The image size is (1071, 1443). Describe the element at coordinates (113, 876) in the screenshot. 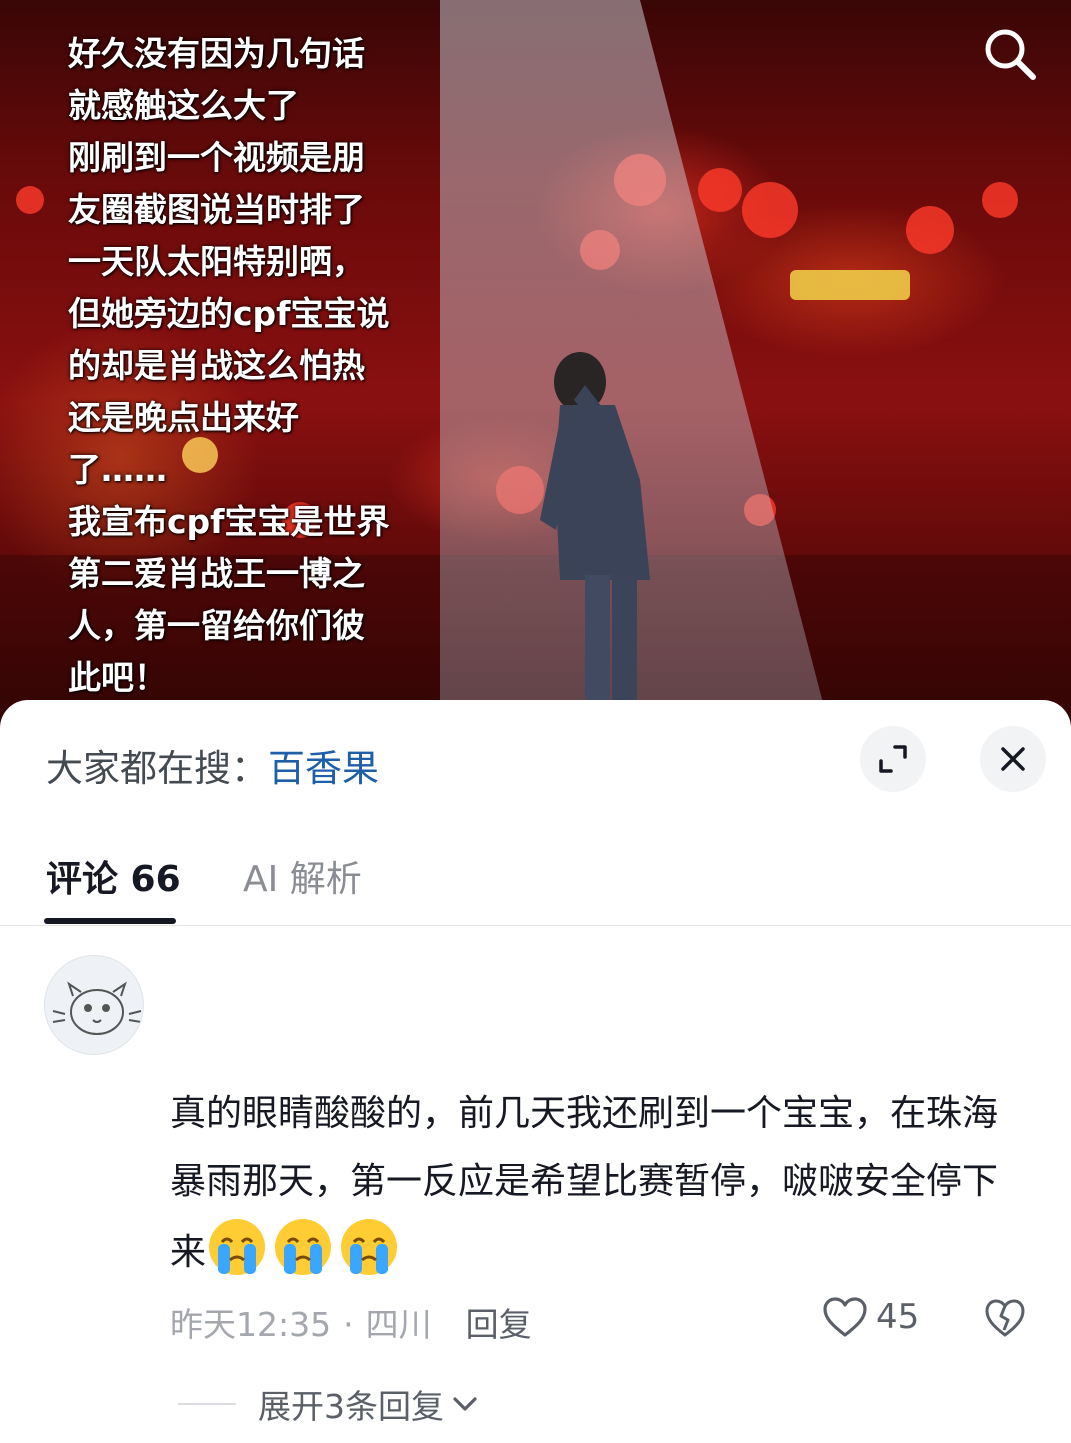

I see `tab-comments: 评论 66` at that location.